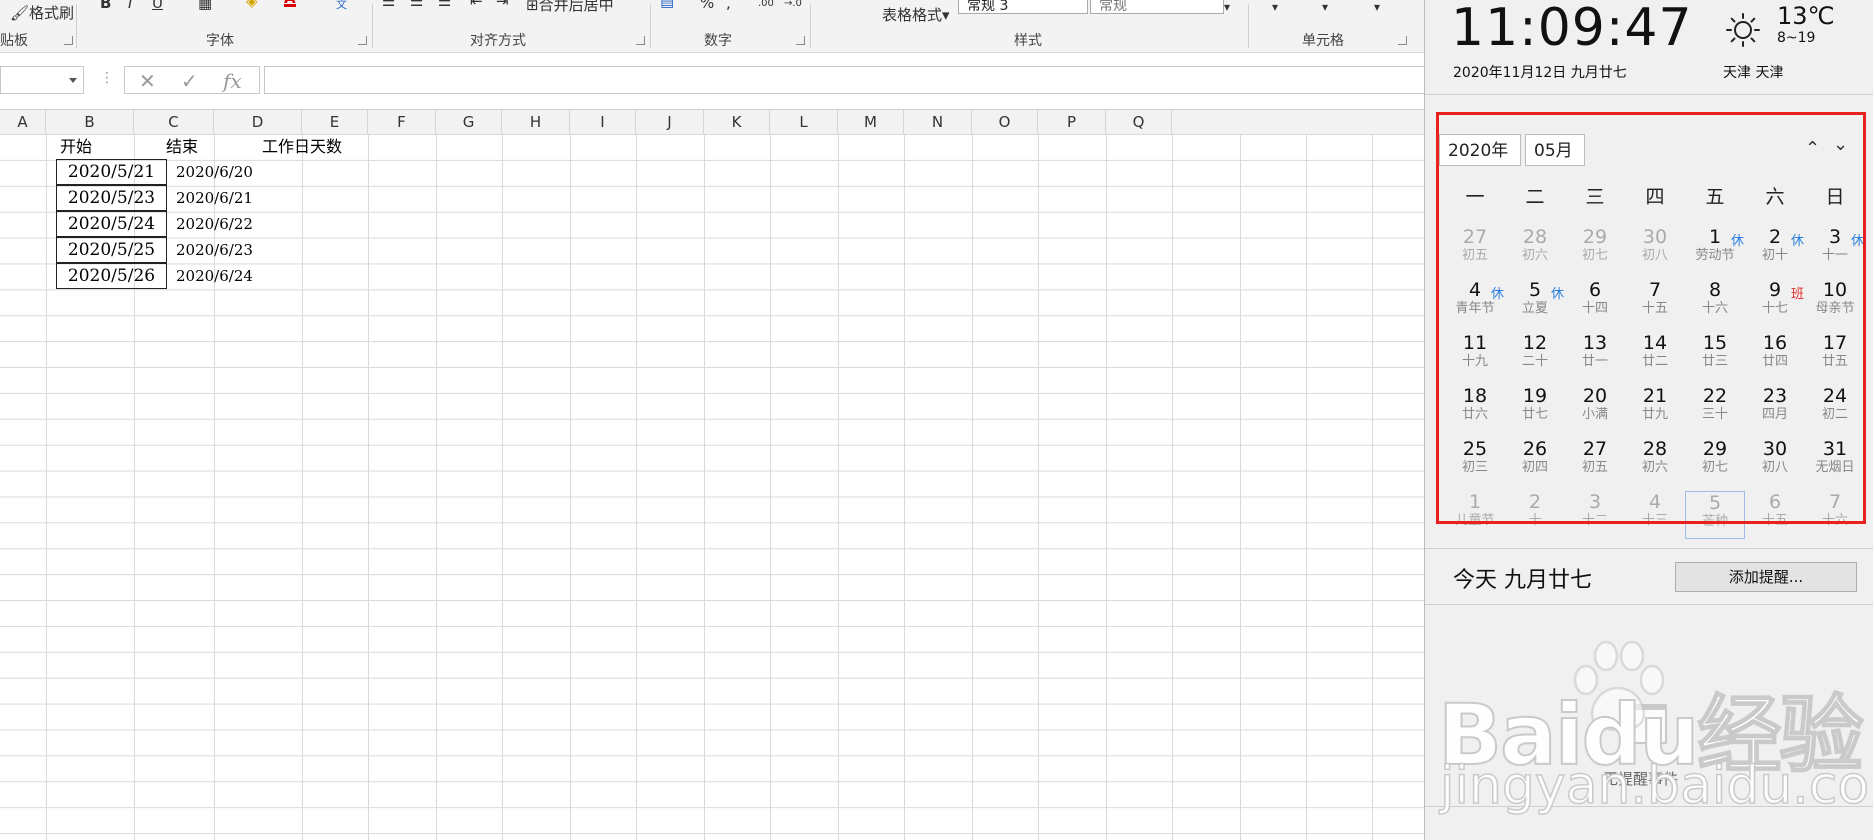 The image size is (1873, 840). Describe the element at coordinates (793, 4) in the screenshot. I see `decrease-decimal-icon: →.0` at that location.